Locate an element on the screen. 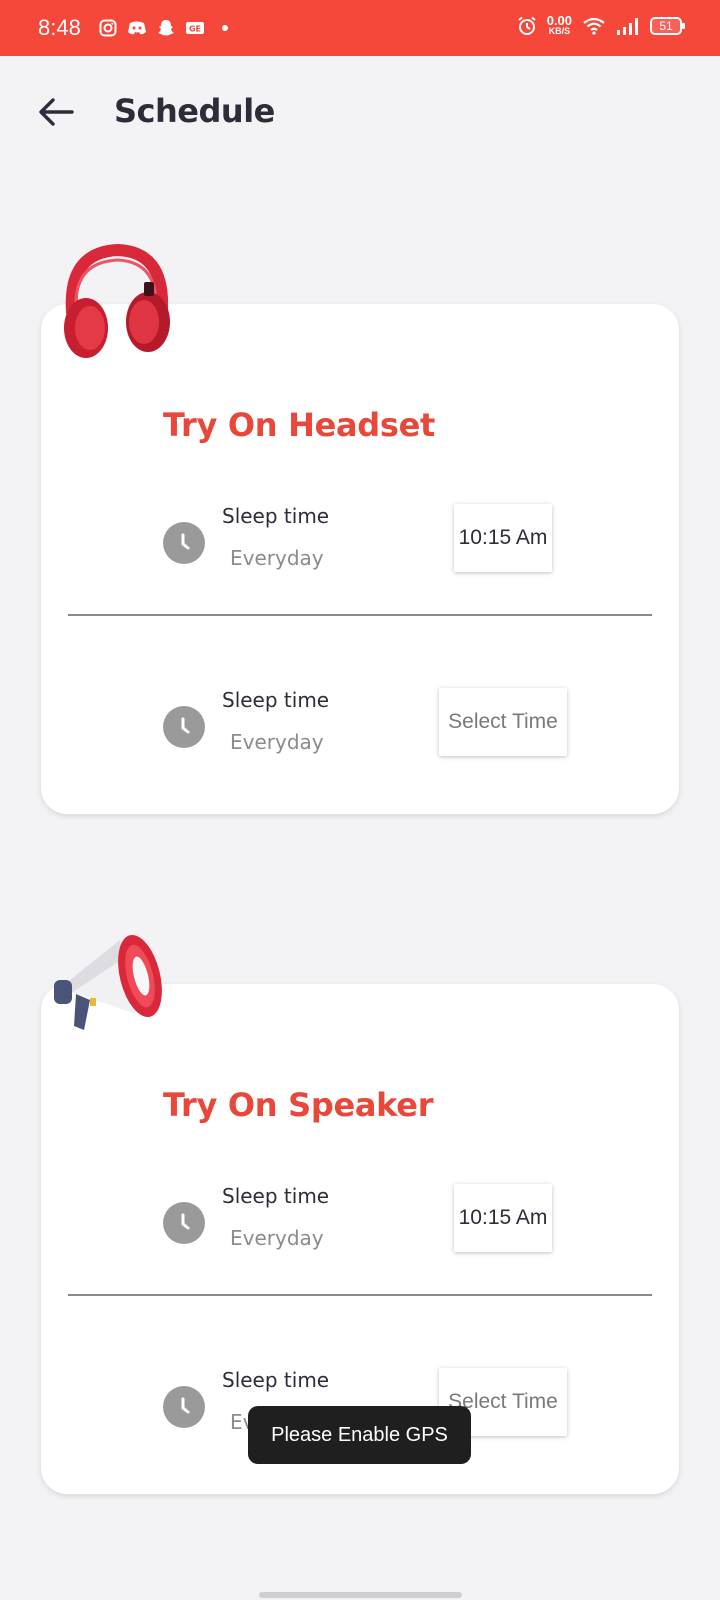 Image resolution: width=720 pixels, height=1600 pixels. wifi-icon is located at coordinates (594, 26).